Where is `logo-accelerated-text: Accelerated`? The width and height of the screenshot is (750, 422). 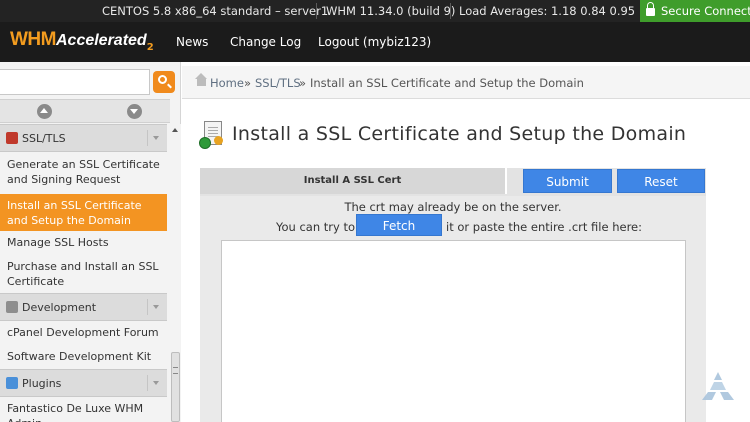
logo-accelerated-text: Accelerated is located at coordinates (101, 40).